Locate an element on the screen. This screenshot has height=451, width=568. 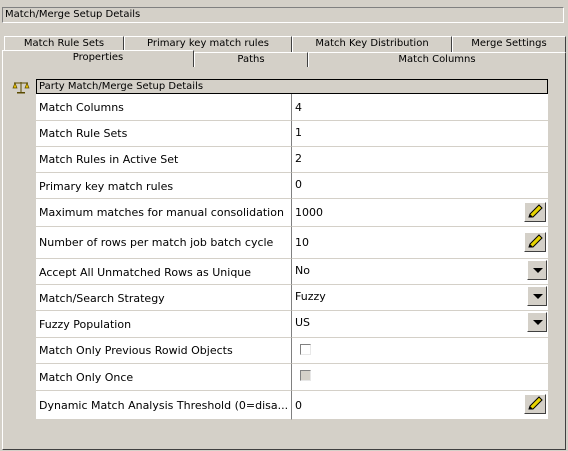
match-only-once-checkbox is located at coordinates (305, 375).